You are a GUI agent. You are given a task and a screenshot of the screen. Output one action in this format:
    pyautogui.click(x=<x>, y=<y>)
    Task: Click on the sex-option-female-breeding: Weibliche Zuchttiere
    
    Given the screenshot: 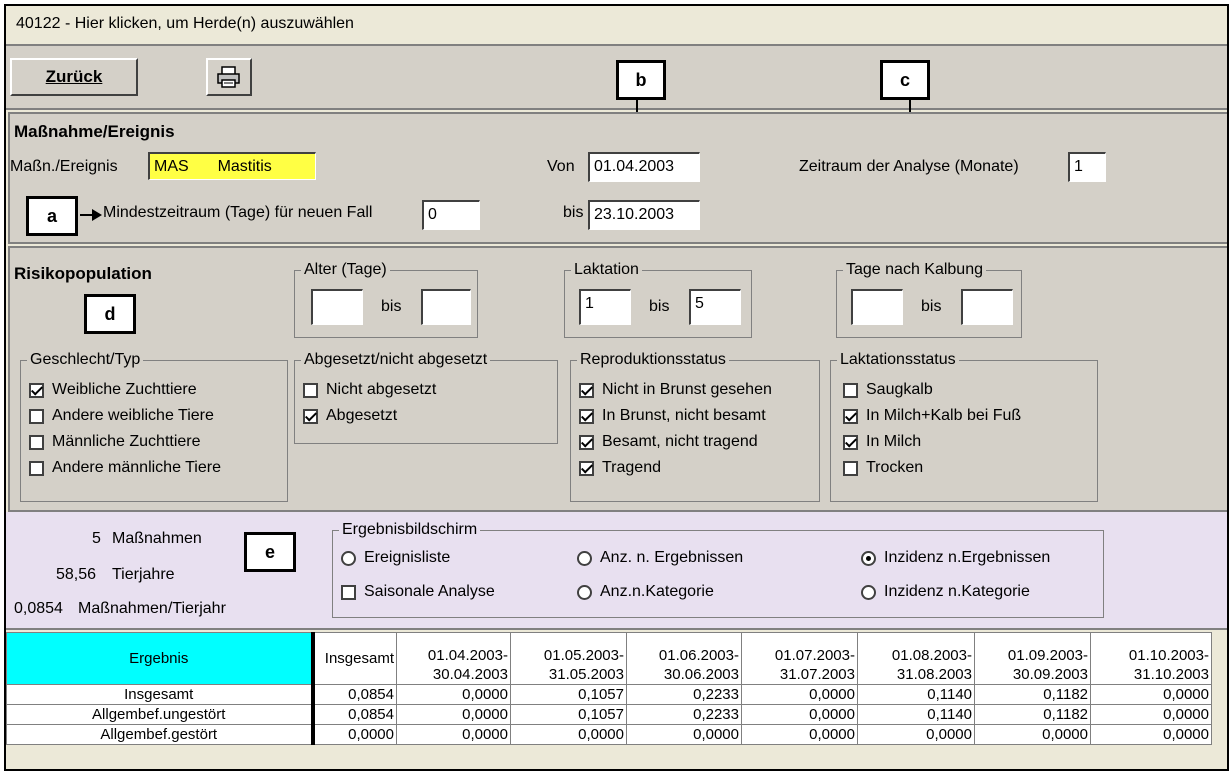 What is the action you would take?
    pyautogui.click(x=113, y=390)
    